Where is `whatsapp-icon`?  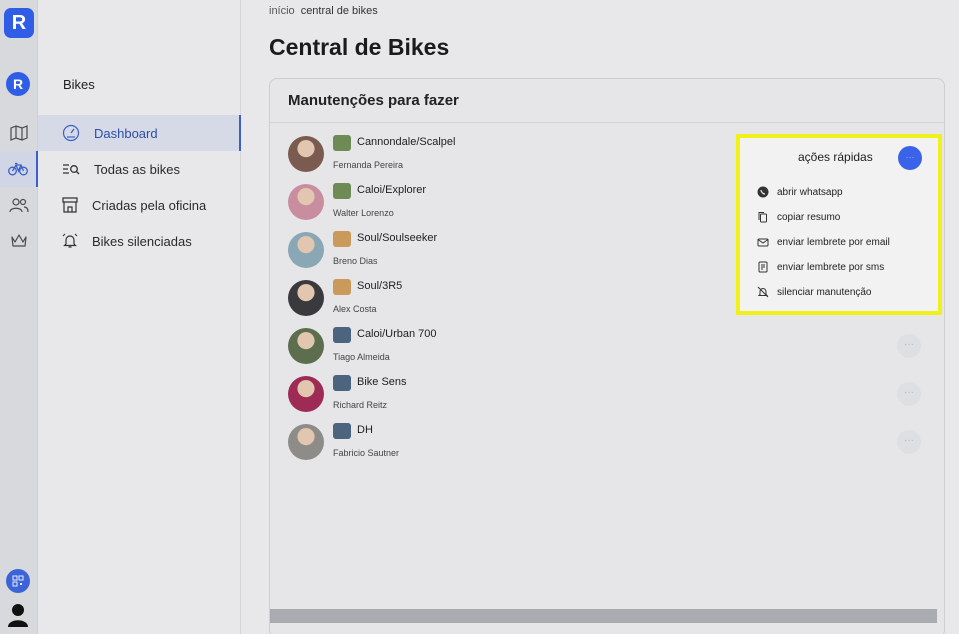 whatsapp-icon is located at coordinates (763, 192).